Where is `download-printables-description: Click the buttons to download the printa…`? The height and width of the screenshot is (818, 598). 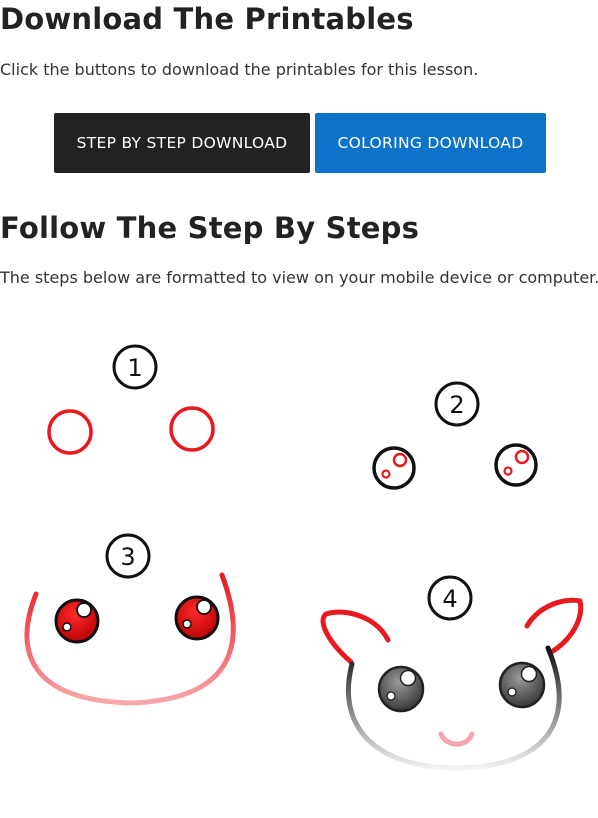 download-printables-description: Click the buttons to download the printa… is located at coordinates (239, 69).